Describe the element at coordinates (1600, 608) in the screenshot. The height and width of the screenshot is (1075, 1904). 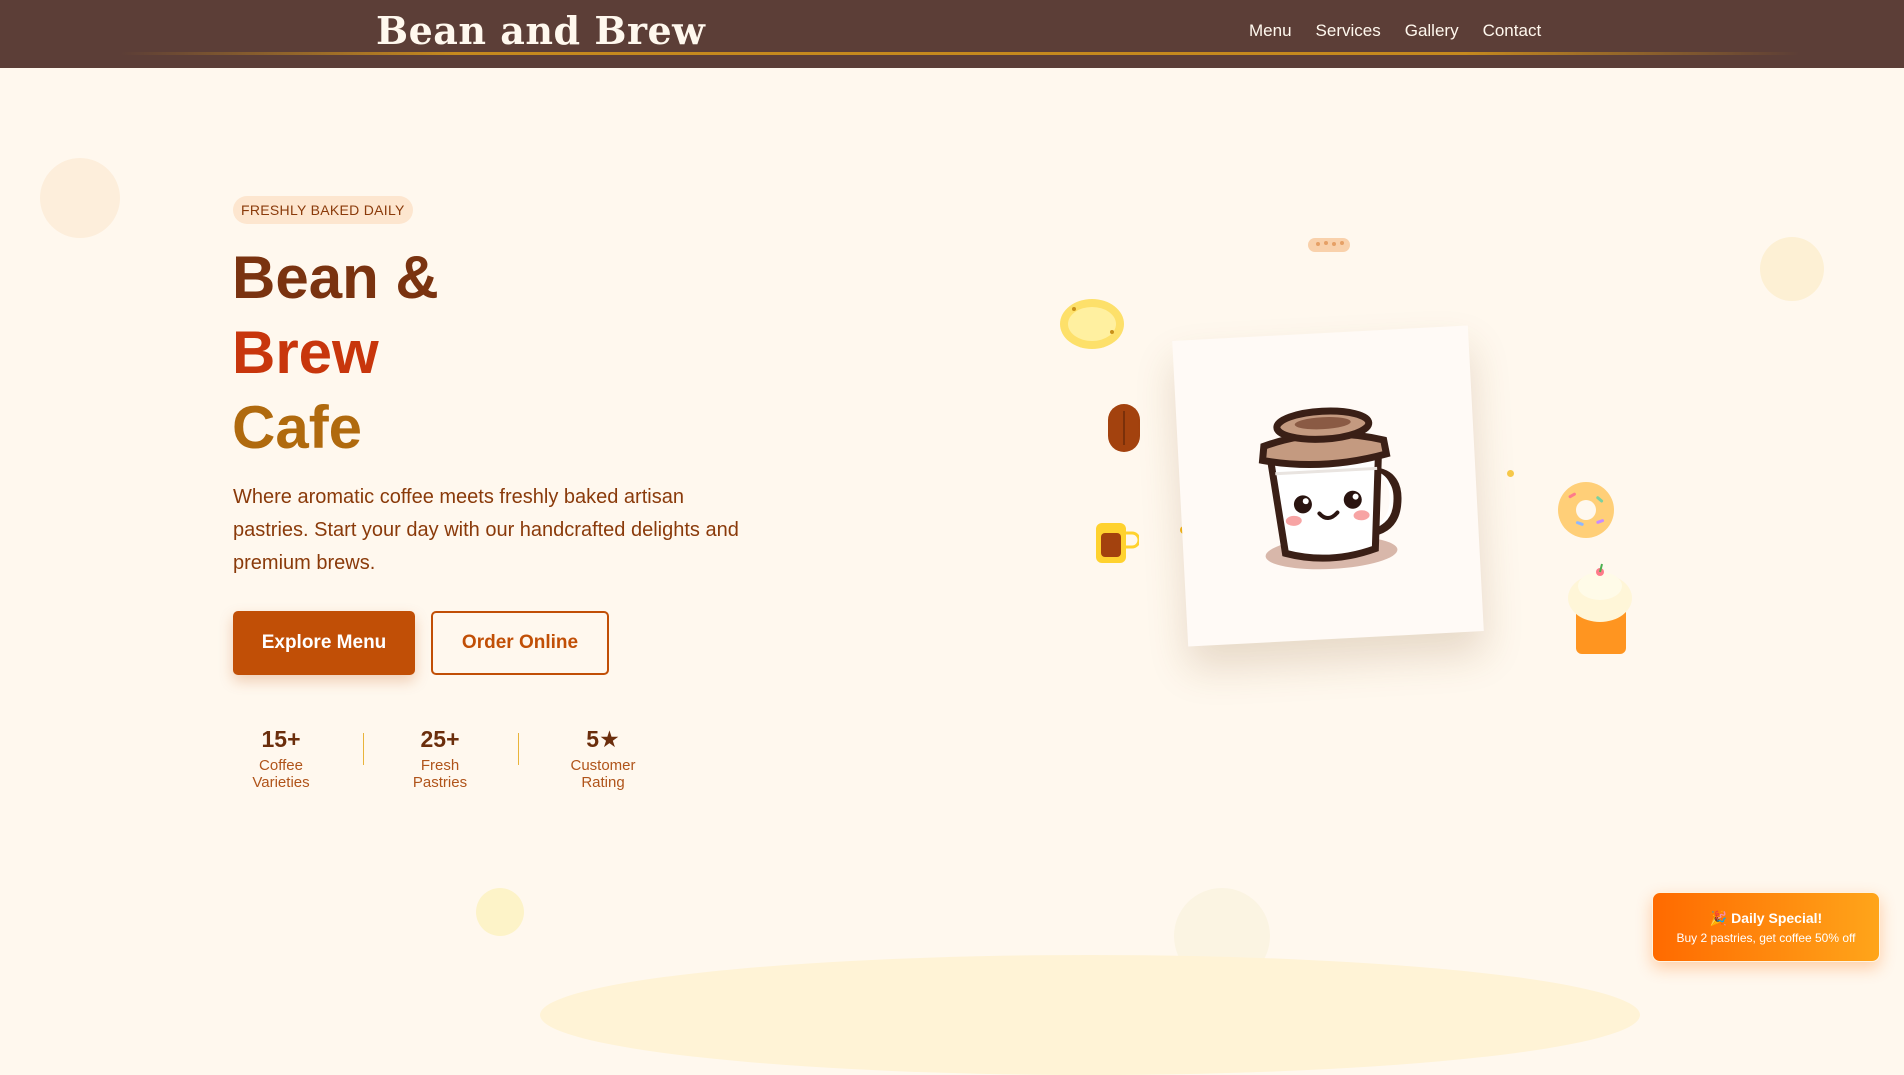
I see `cupcake-icon` at that location.